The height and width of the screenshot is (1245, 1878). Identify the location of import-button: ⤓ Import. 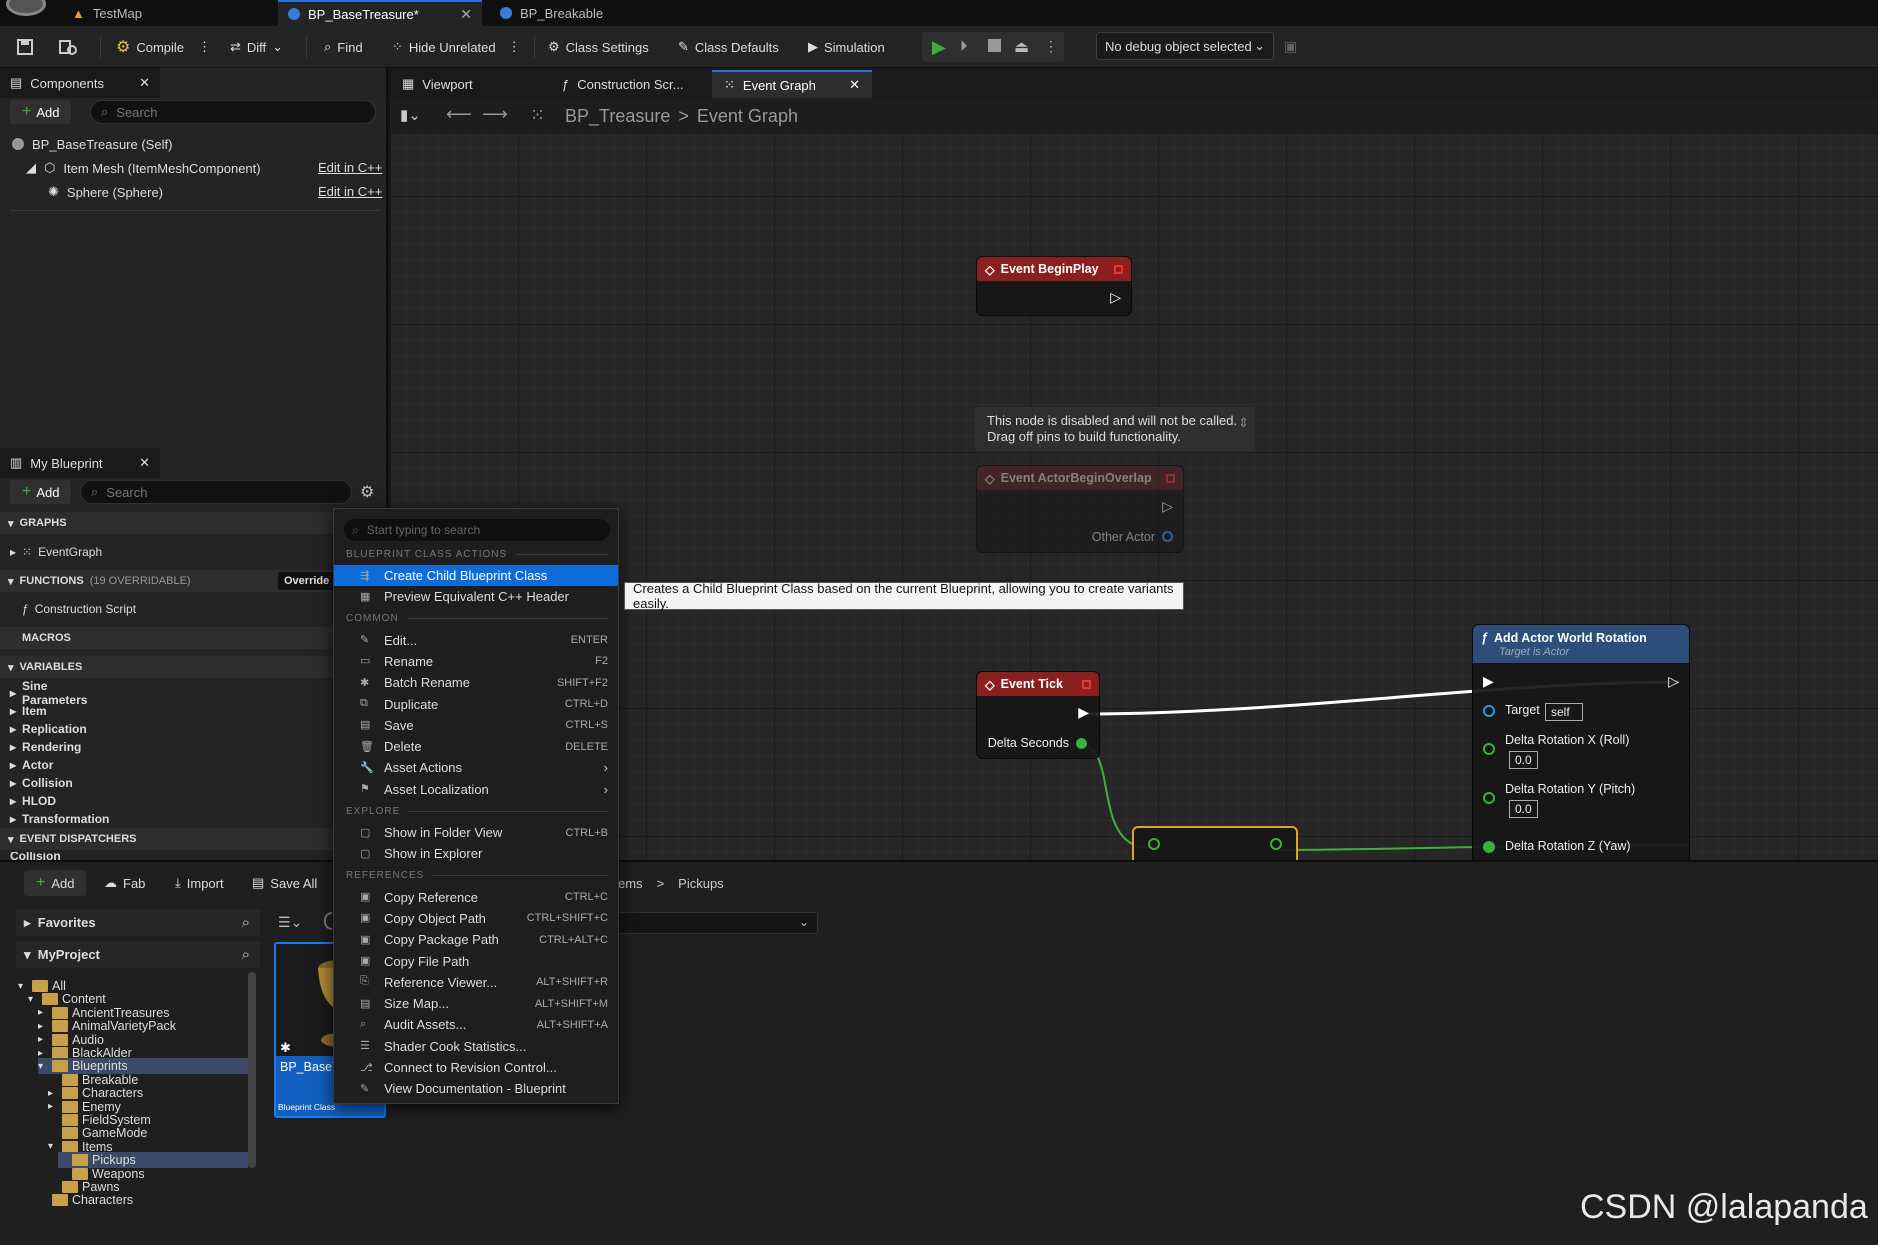
(199, 883).